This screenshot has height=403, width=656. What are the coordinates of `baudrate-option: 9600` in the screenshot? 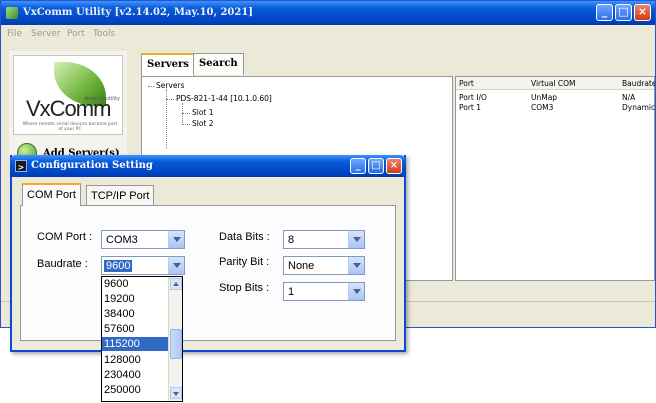 It's located at (135, 284).